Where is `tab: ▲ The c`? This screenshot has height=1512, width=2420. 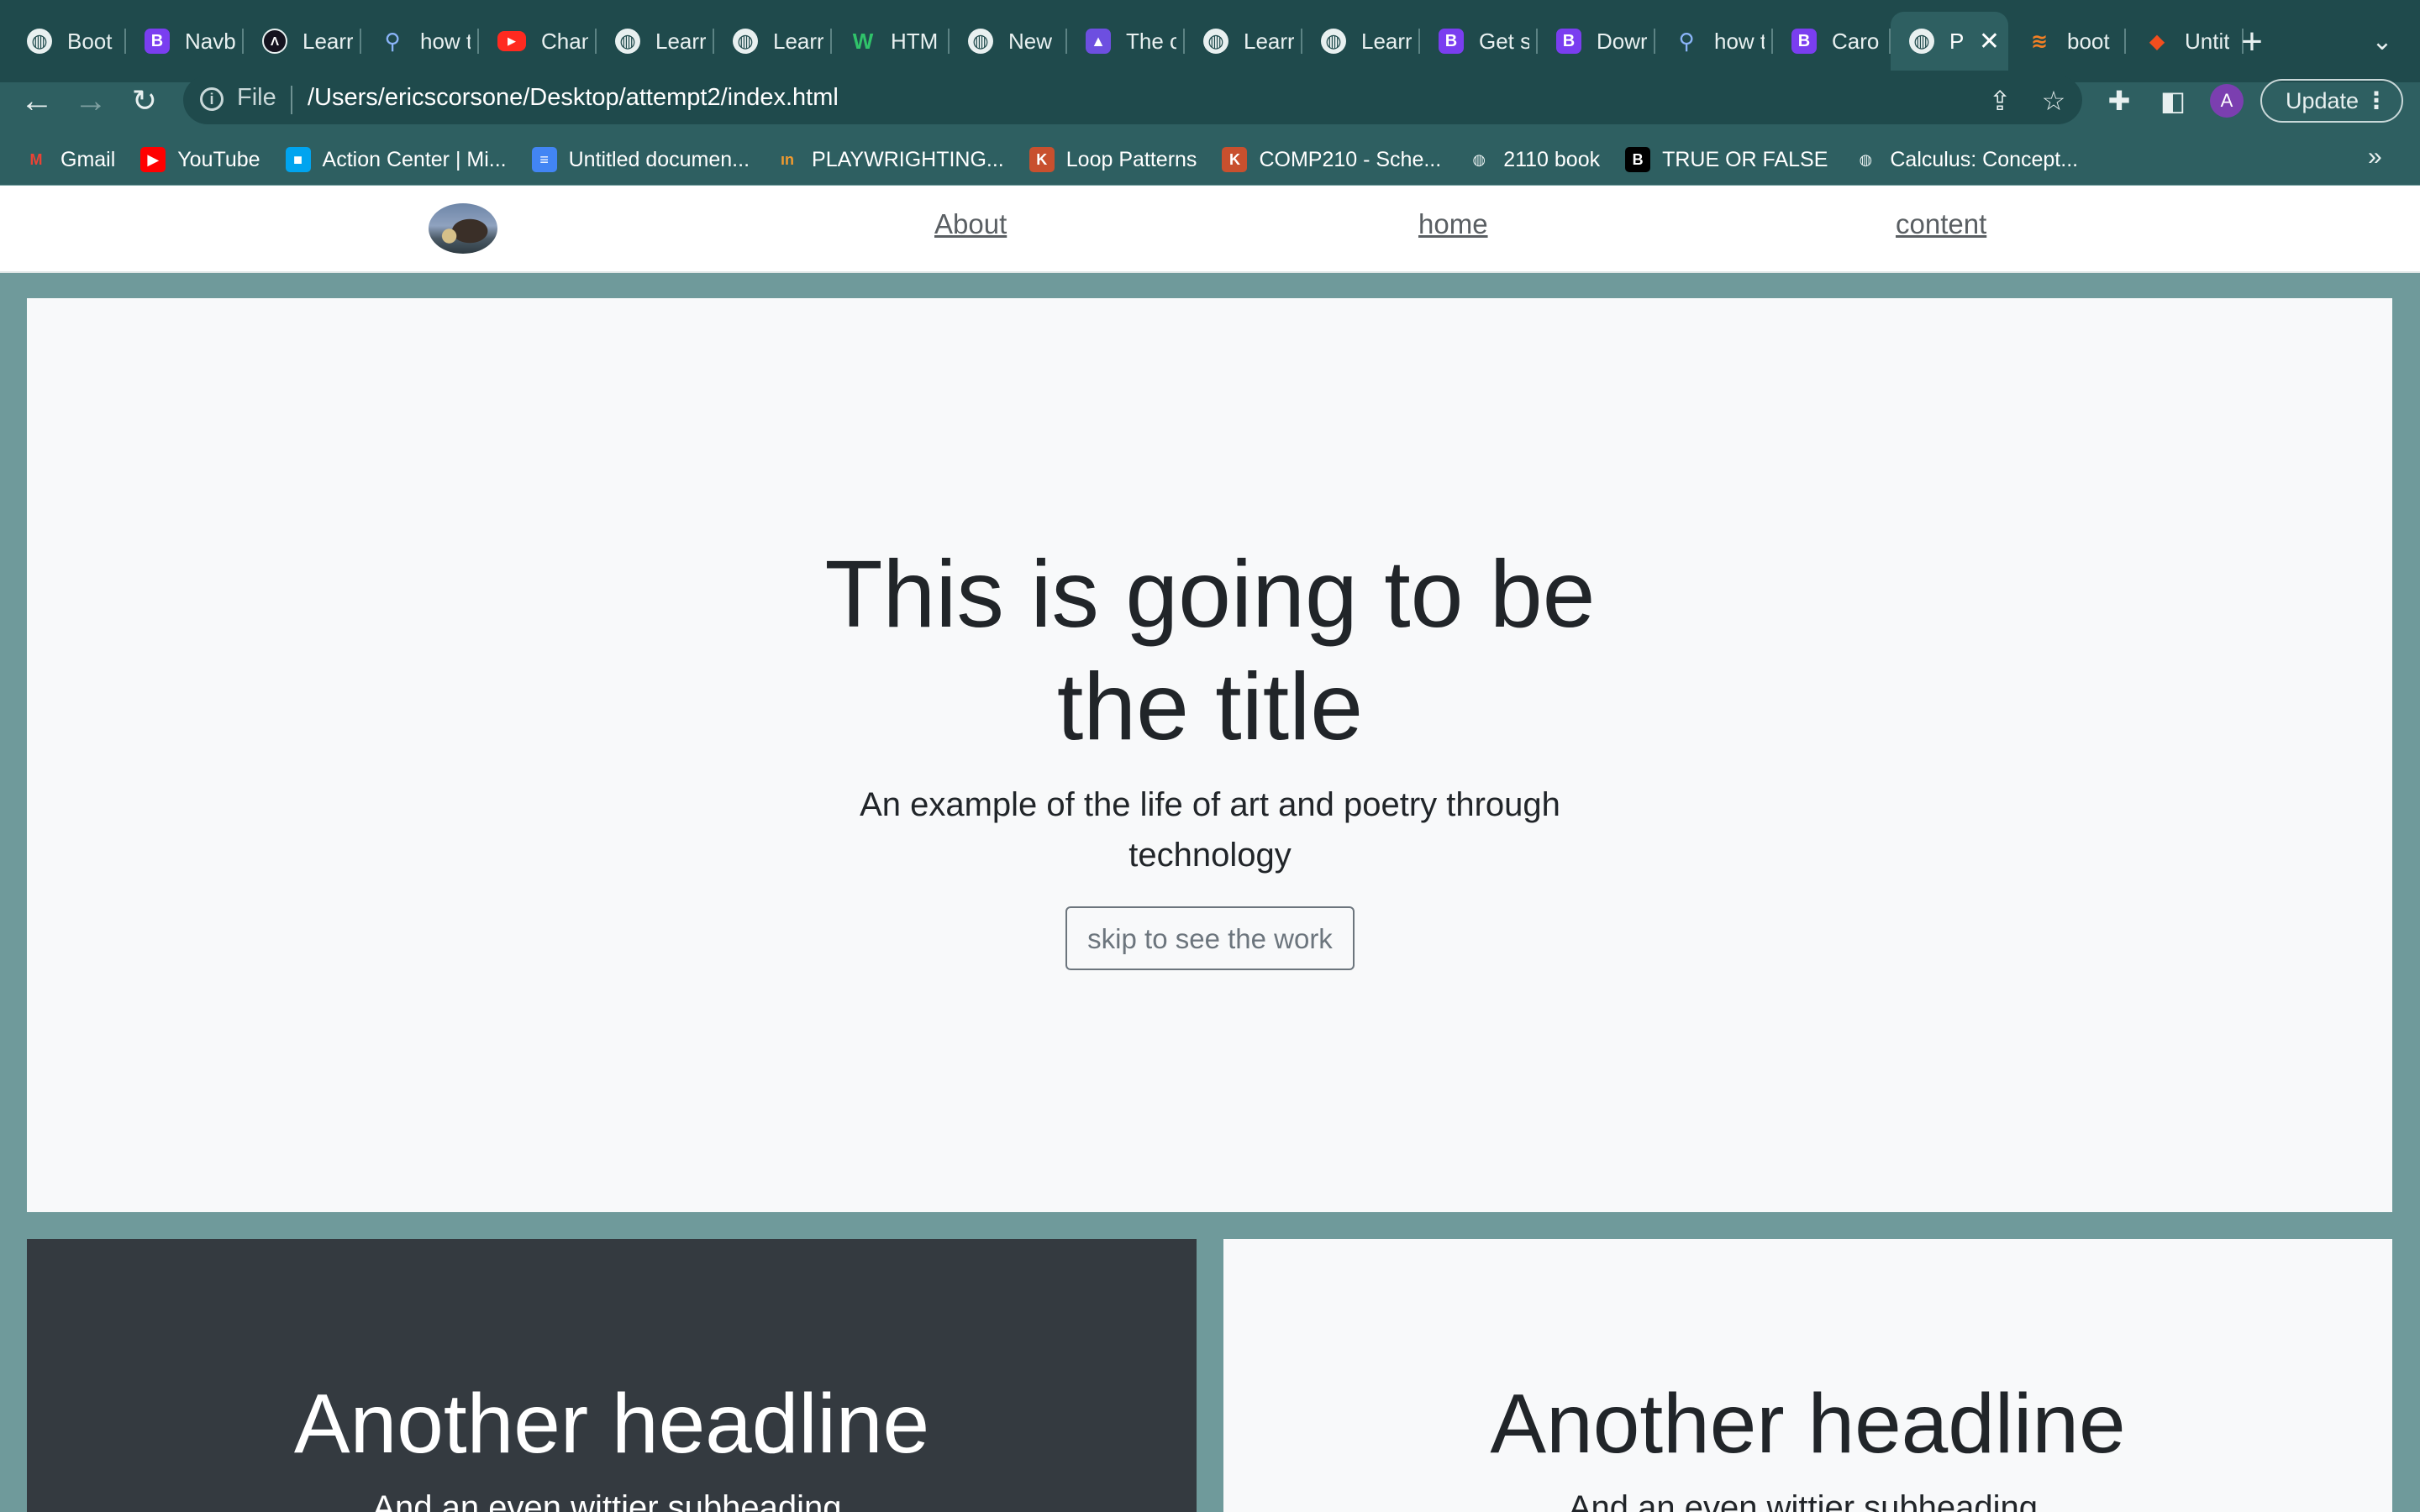
tab: ▲ The c is located at coordinates (1126, 41).